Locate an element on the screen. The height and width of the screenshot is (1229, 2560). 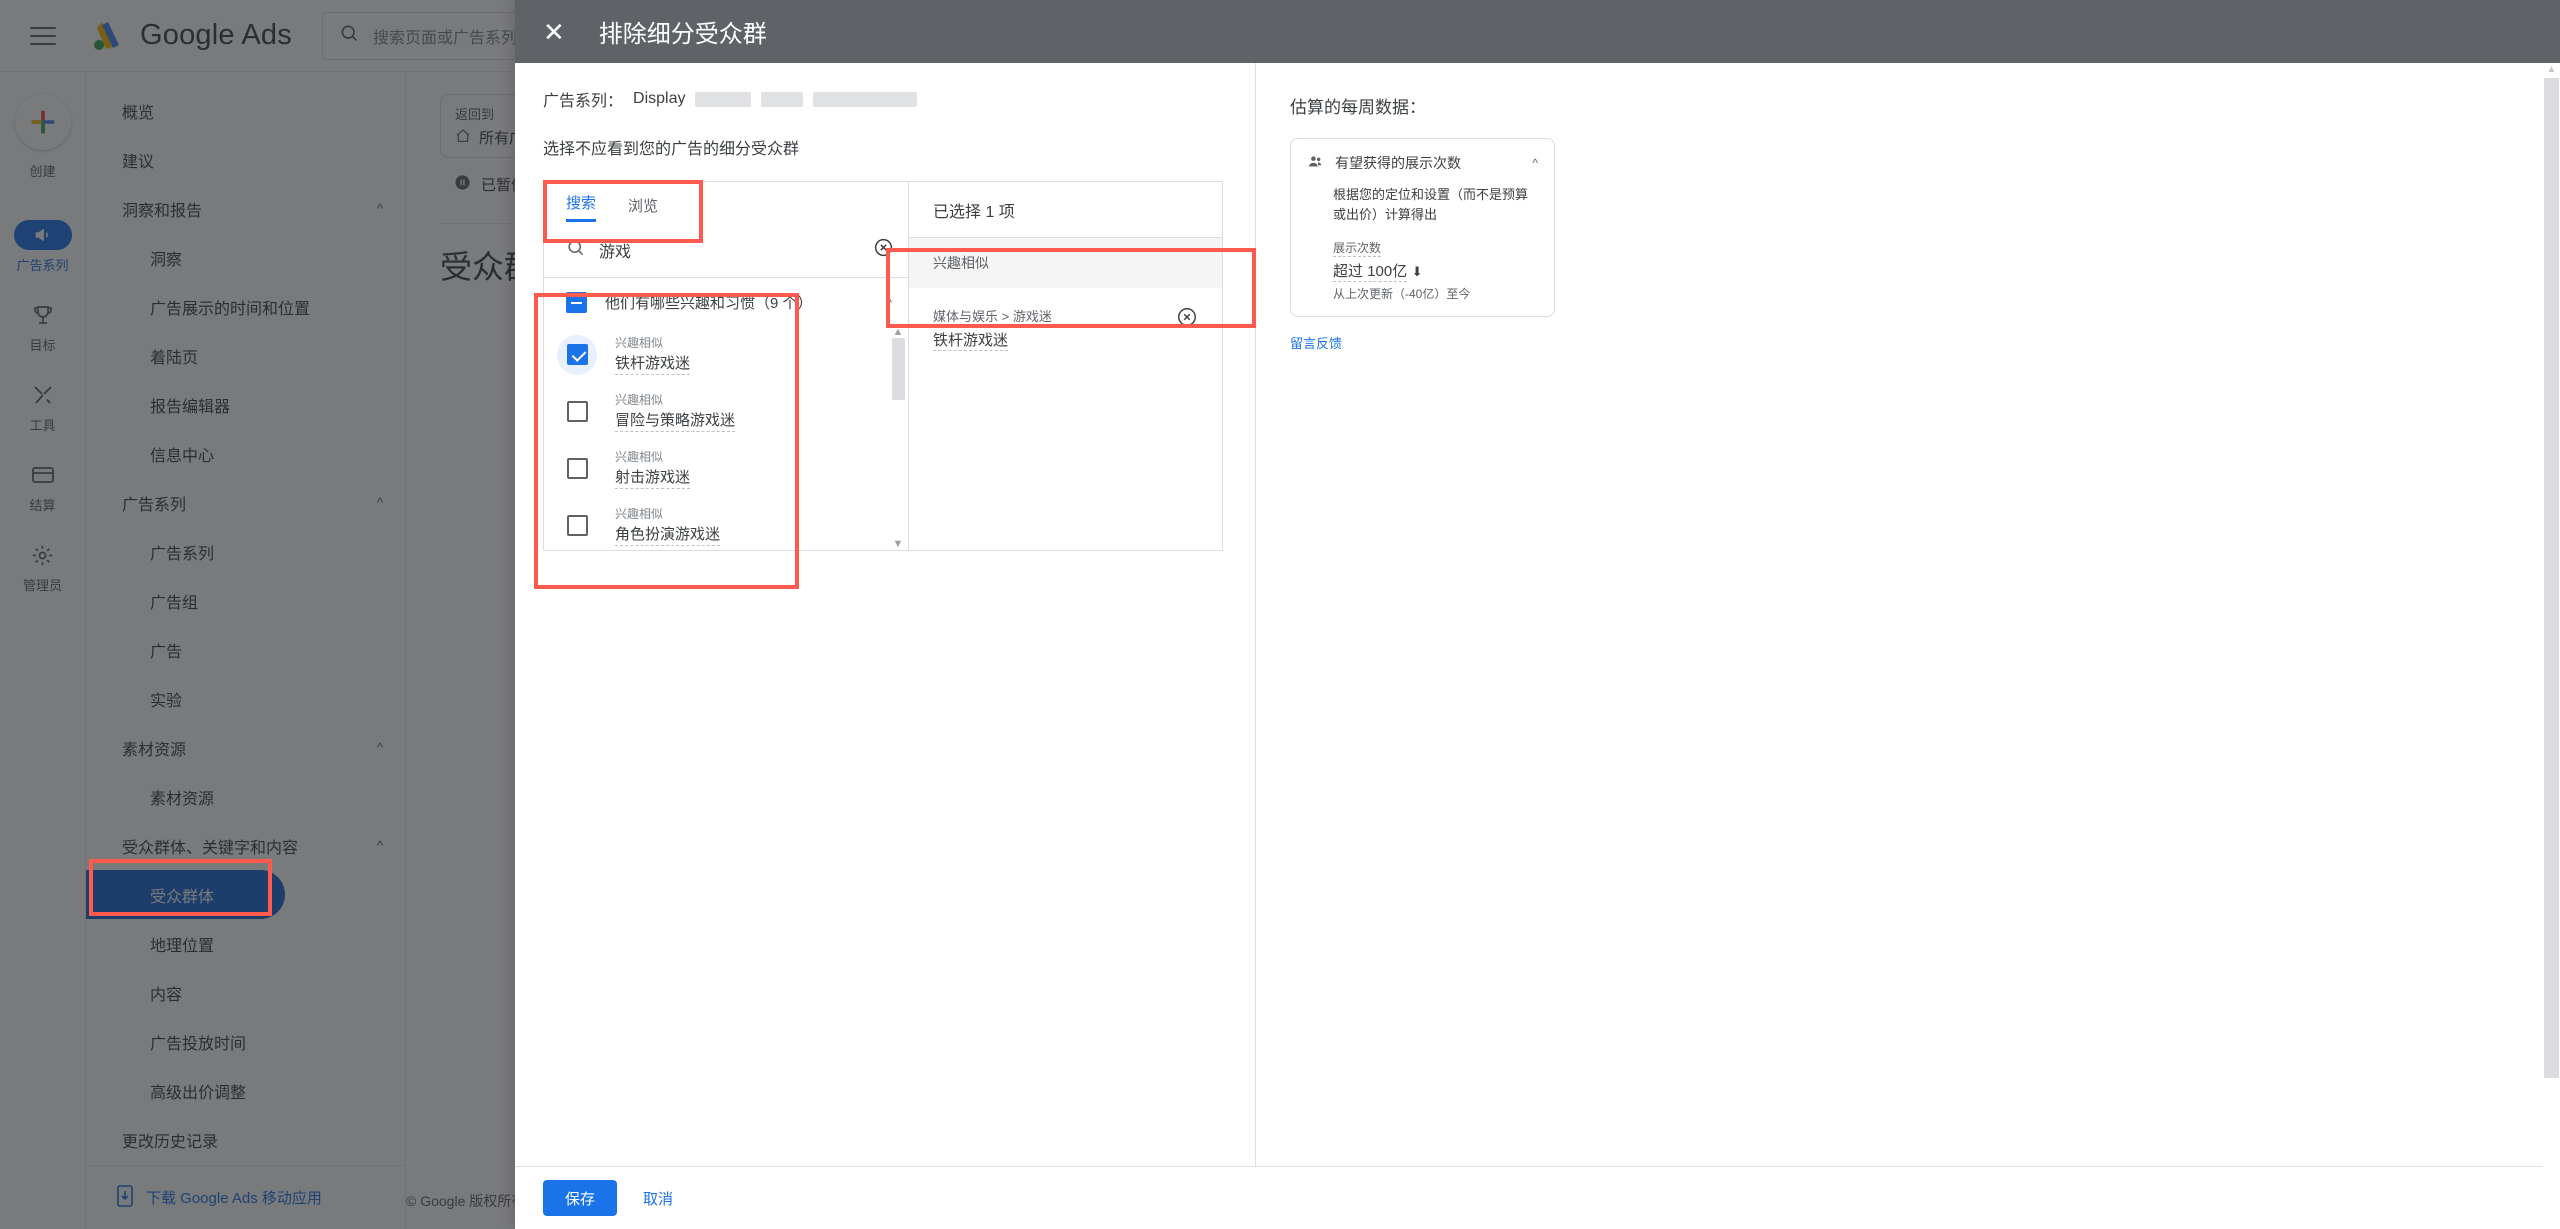
audience-option-name: 射击游戏迷 is located at coordinates (653, 477).